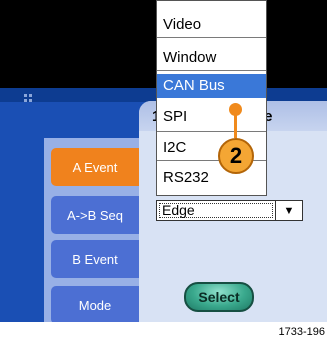  I want to click on option-video: Video, so click(211, 25).